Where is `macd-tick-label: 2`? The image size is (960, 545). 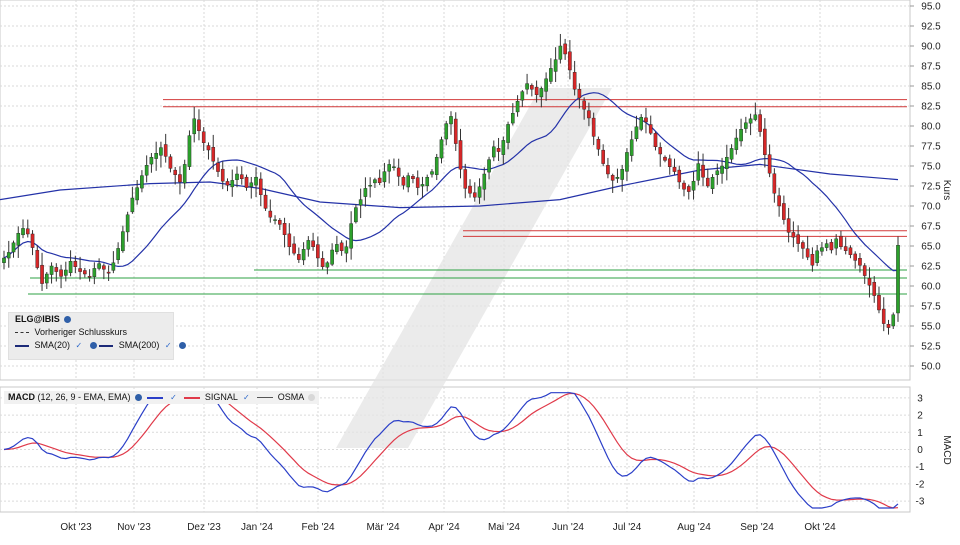 macd-tick-label: 2 is located at coordinates (920, 416).